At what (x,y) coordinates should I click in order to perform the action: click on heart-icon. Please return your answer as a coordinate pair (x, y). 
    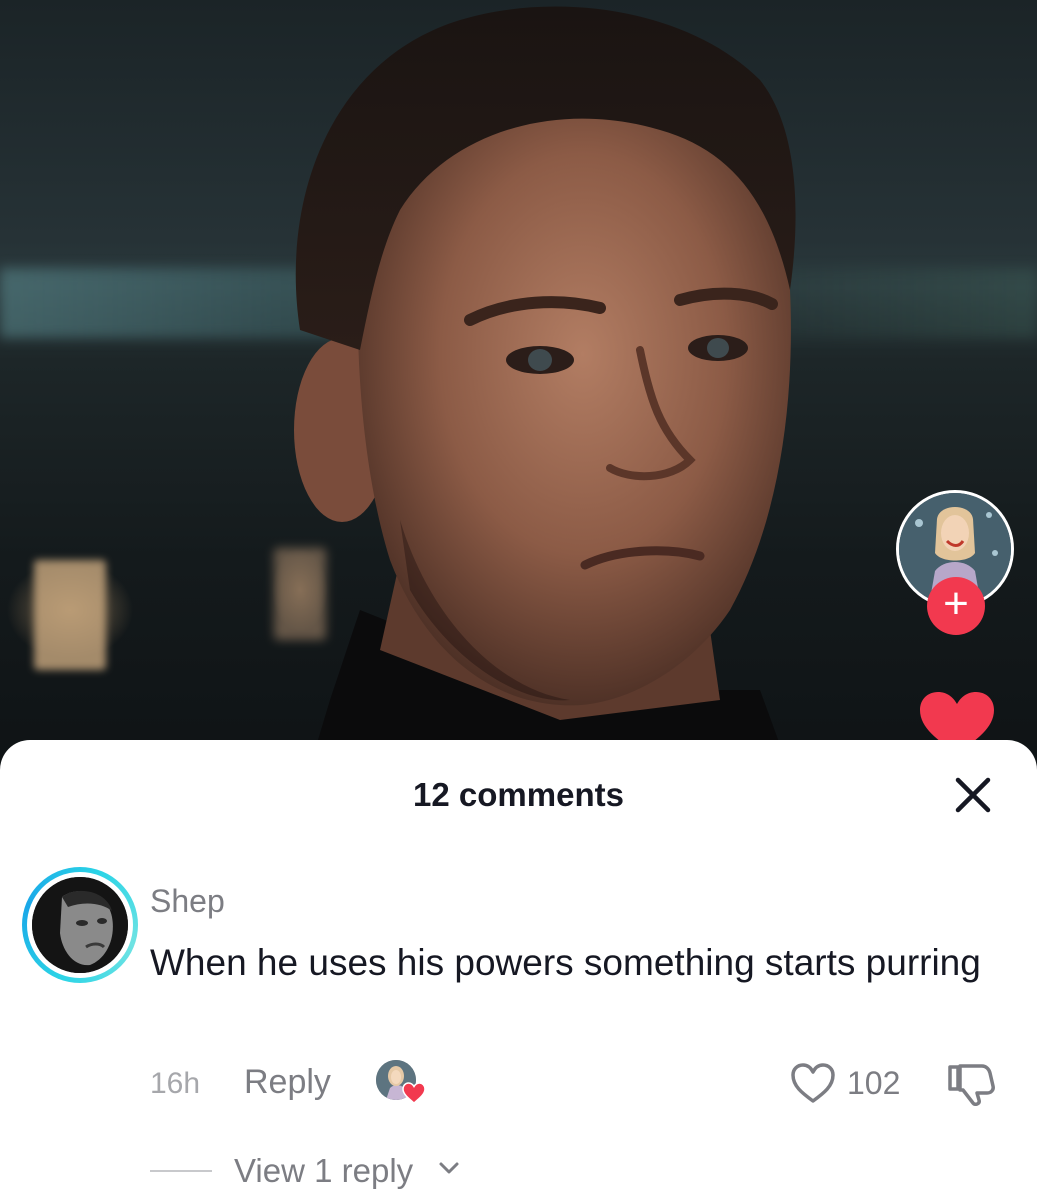
    Looking at the image, I should click on (414, 1093).